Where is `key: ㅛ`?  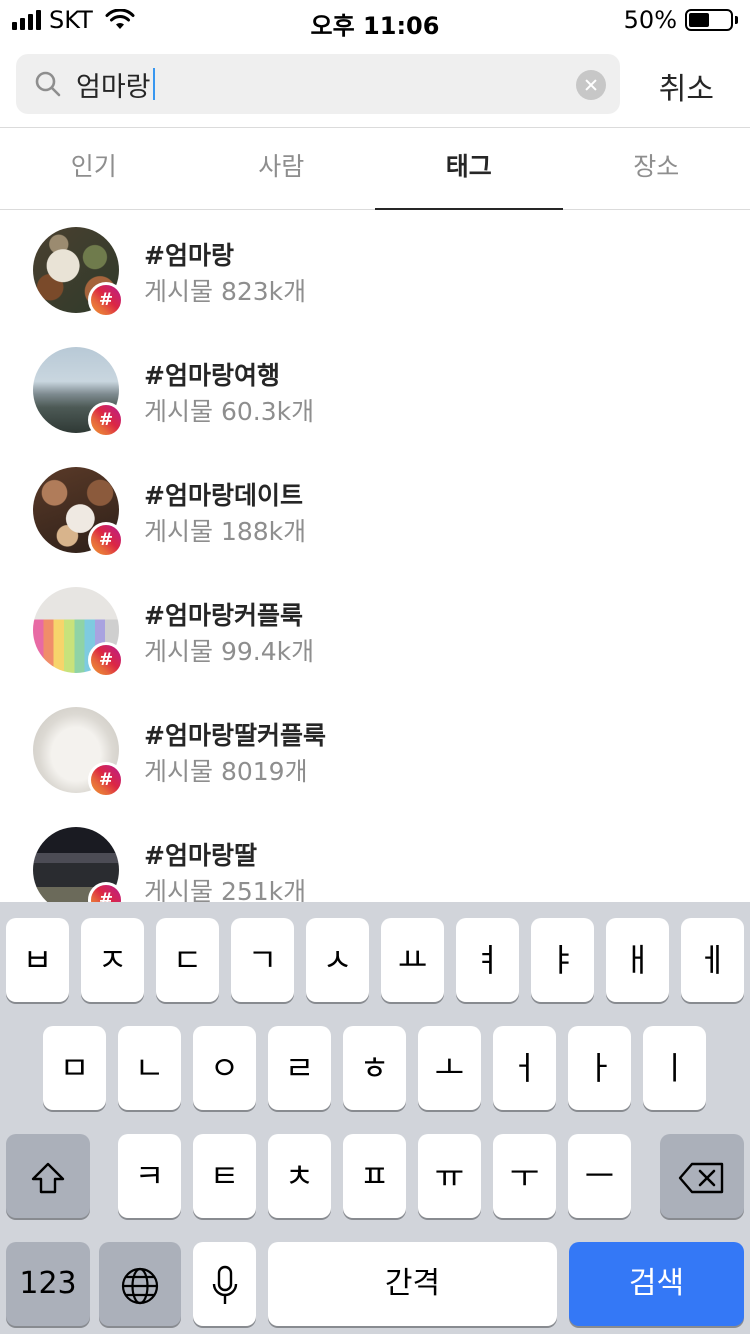
key: ㅛ is located at coordinates (412, 960).